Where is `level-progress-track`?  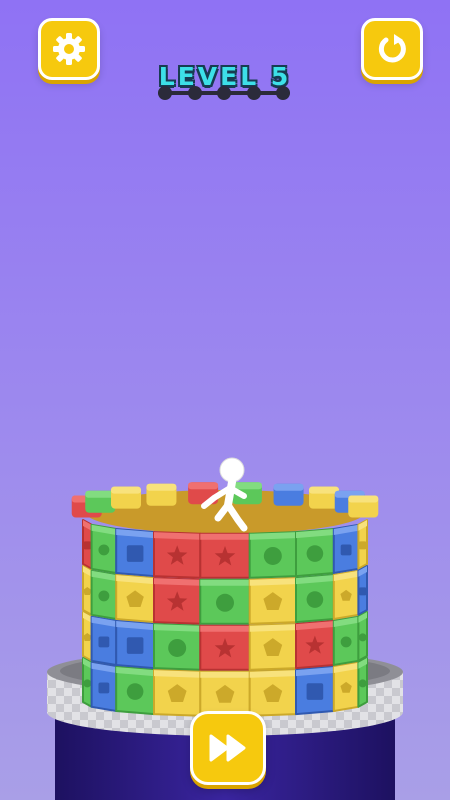
level-progress-track is located at coordinates (224, 93).